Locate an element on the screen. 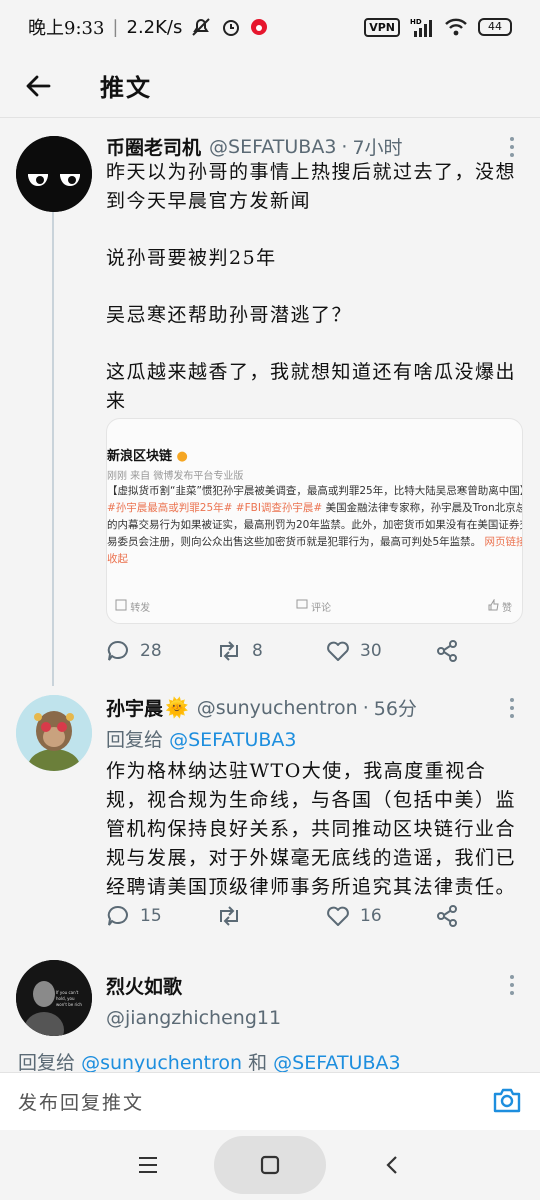  square-home-icon is located at coordinates (270, 1165).